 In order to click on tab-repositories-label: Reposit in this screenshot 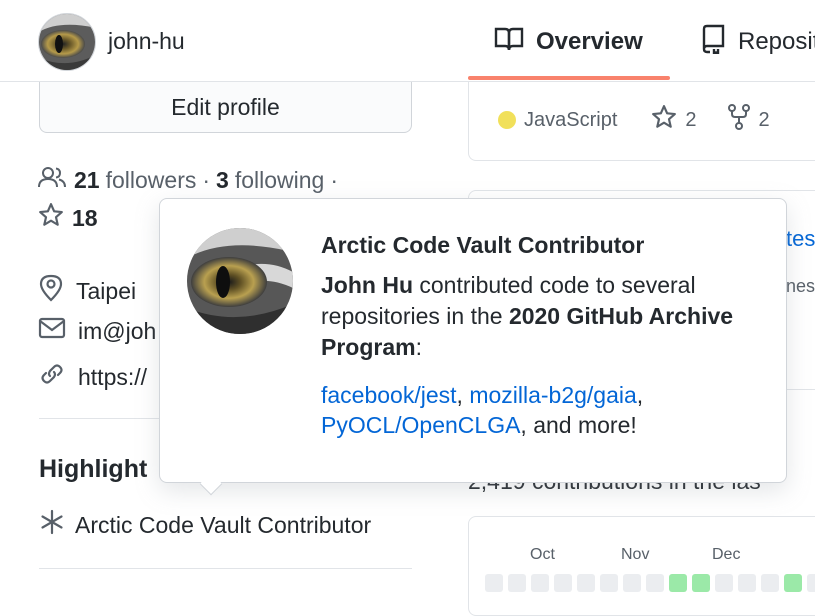, I will do `click(776, 41)`.